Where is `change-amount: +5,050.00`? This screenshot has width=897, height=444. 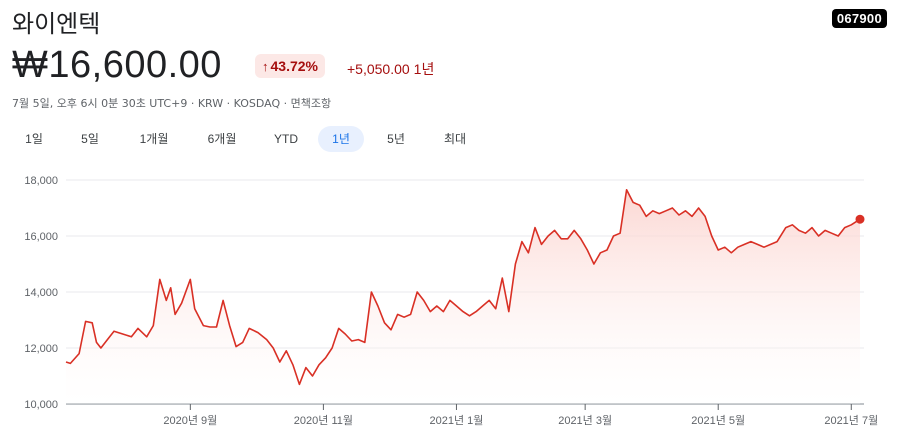 change-amount: +5,050.00 is located at coordinates (378, 69).